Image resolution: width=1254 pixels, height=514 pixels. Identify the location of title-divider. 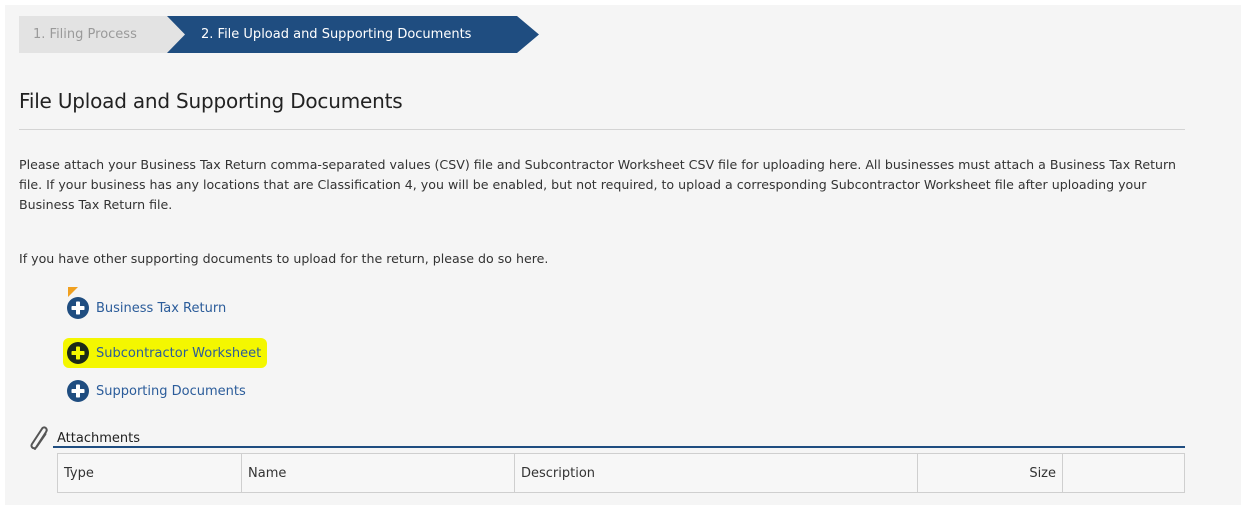
(602, 129).